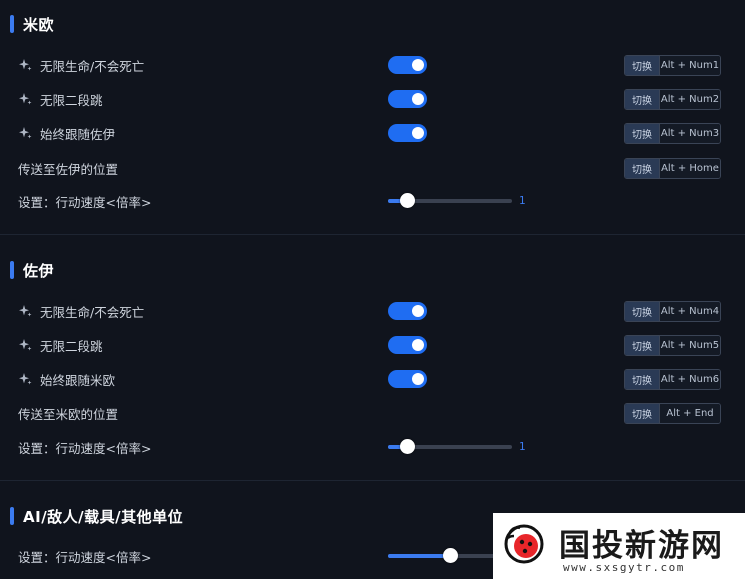 This screenshot has width=745, height=579. I want to click on hotkey-button: 切换 Alt + End, so click(672, 413).